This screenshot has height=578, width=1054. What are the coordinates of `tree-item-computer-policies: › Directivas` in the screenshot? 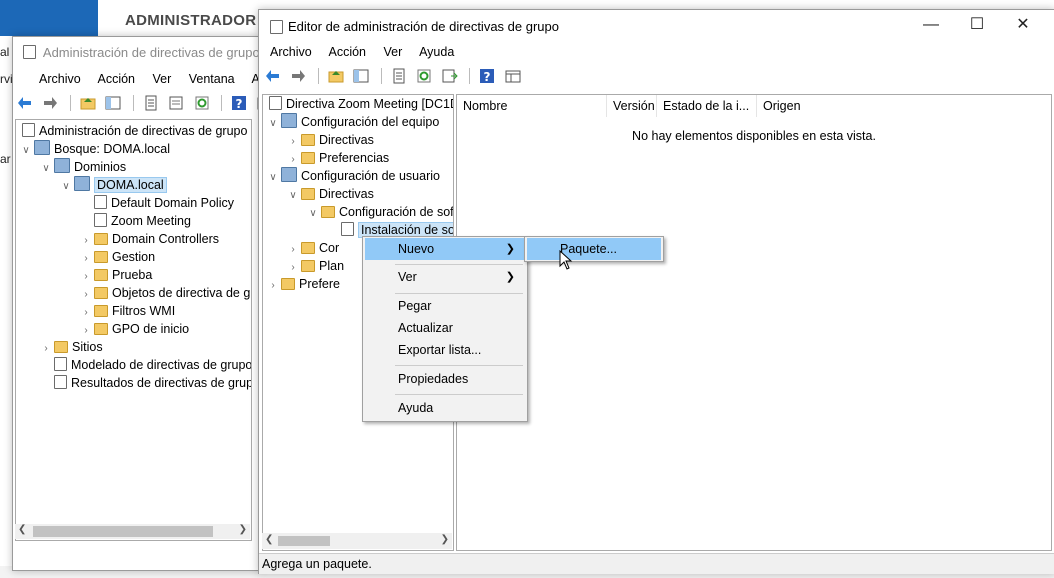 It's located at (330, 140).